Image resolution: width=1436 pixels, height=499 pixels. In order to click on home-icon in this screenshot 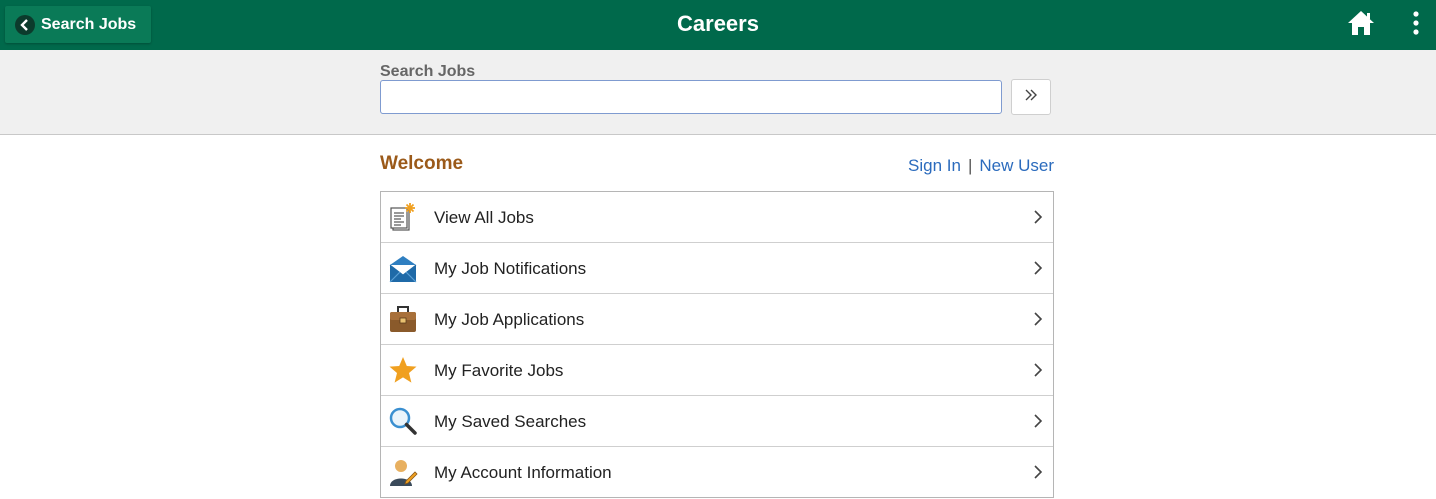, I will do `click(1361, 23)`.